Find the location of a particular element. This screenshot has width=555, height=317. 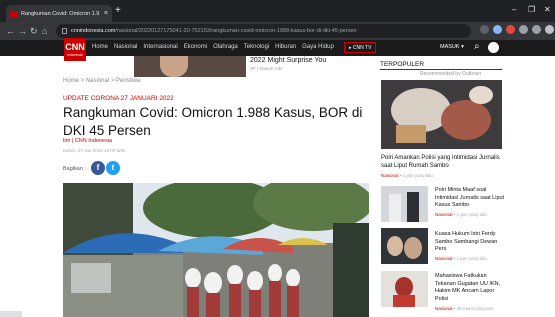

heading-rule is located at coordinates (441, 69).